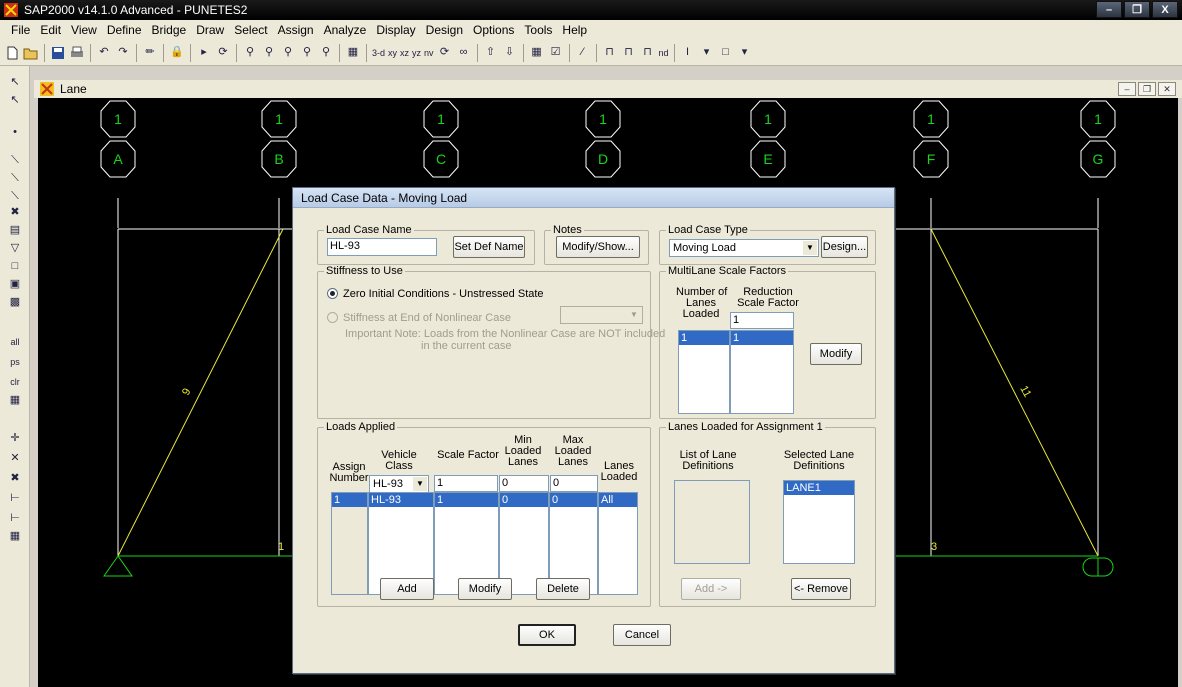 The image size is (1182, 687). Describe the element at coordinates (745, 53) in the screenshot. I see `dropdown-arrow-icon: ▾` at that location.